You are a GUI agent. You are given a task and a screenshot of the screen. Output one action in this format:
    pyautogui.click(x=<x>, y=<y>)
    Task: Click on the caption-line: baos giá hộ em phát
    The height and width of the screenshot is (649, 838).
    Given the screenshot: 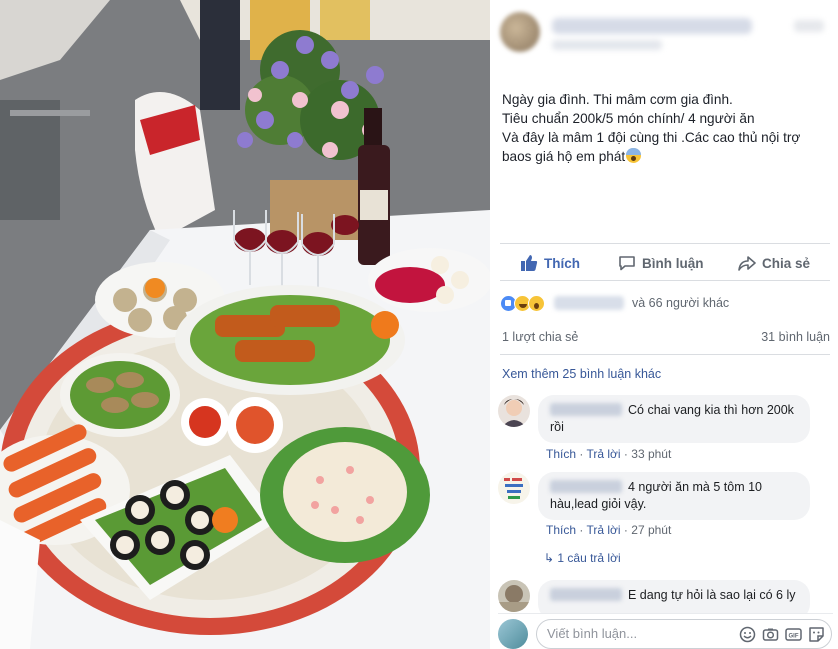 What is the action you would take?
    pyautogui.click(x=564, y=156)
    